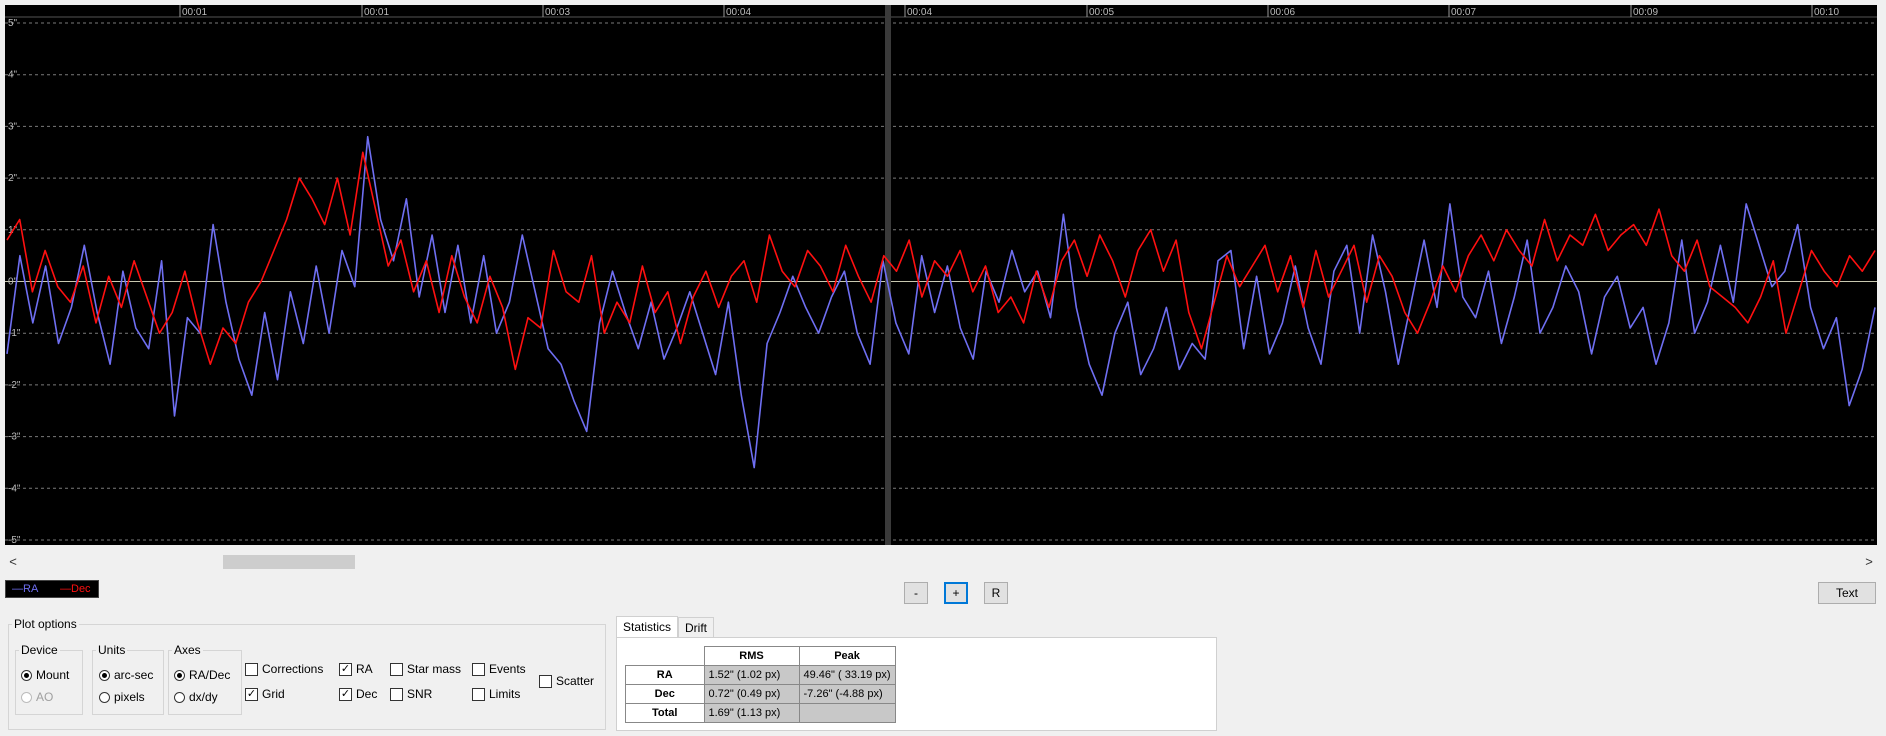 The height and width of the screenshot is (736, 1886). Describe the element at coordinates (25, 589) in the screenshot. I see `legend-ra: —RA` at that location.